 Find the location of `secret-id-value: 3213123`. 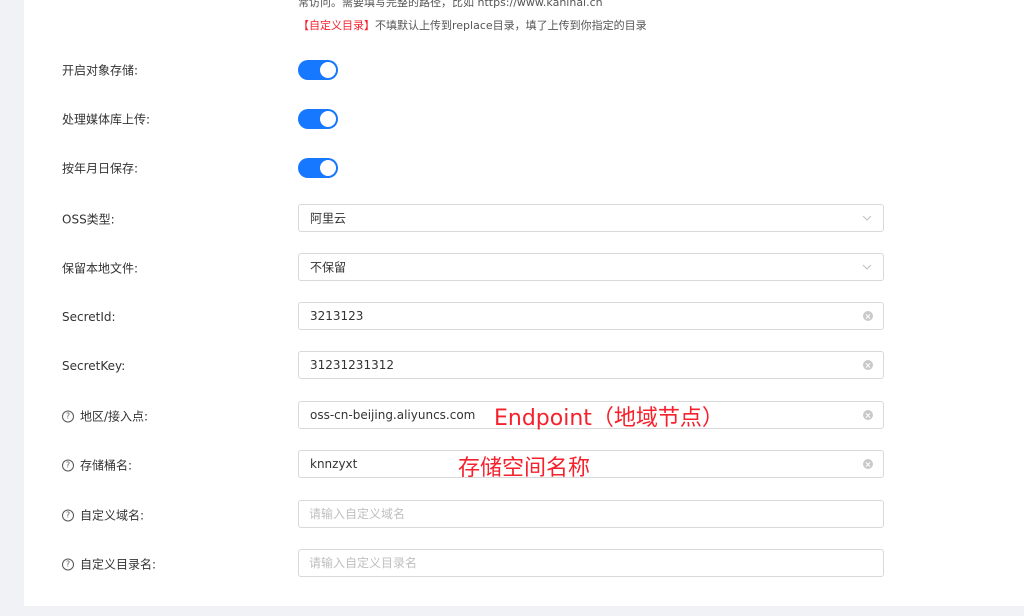

secret-id-value: 3213123 is located at coordinates (337, 316).